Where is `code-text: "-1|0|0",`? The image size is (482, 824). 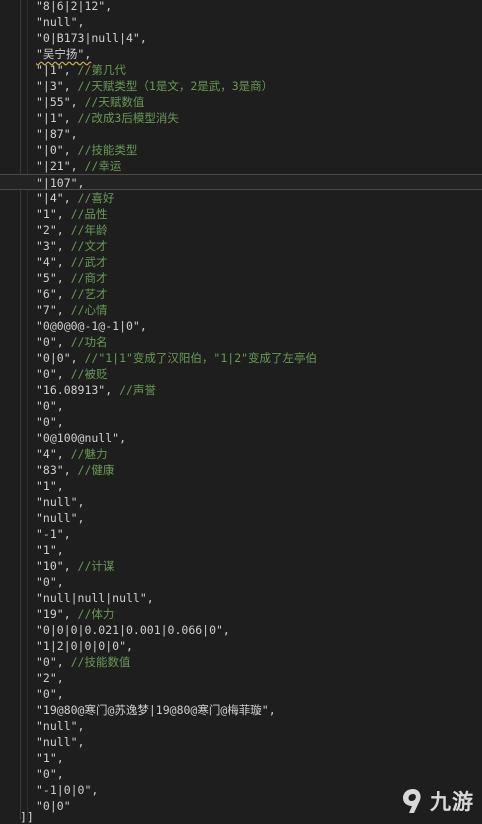 code-text: "-1|0|0", is located at coordinates (67, 790).